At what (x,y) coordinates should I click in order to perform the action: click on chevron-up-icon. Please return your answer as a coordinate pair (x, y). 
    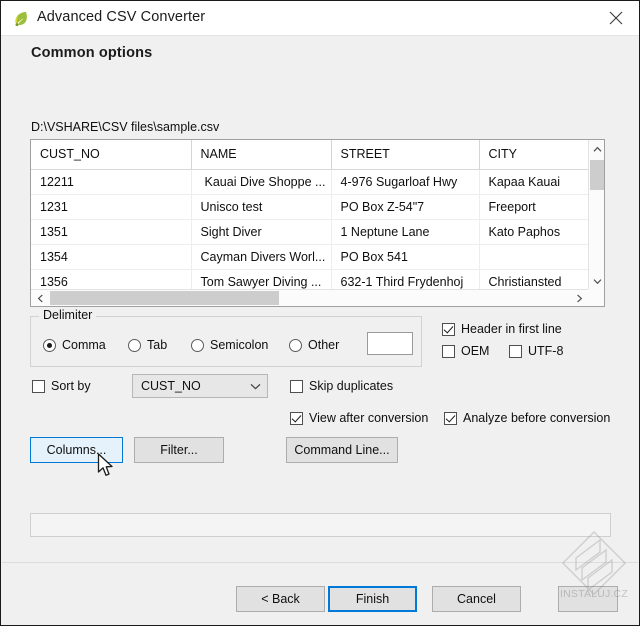
    Looking at the image, I should click on (597, 149).